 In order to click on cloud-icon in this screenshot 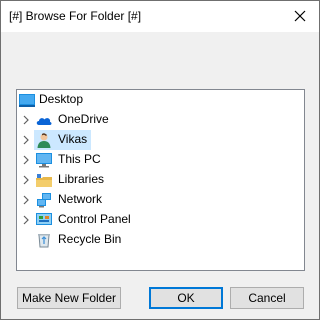, I will do `click(44, 121)`.